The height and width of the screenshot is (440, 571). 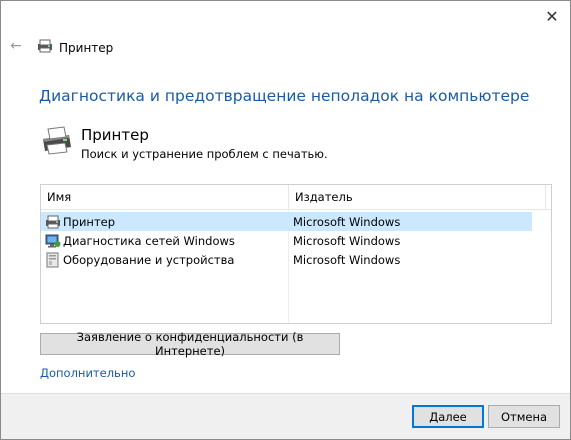 I want to click on advanced-link: Дополнительно, so click(x=87, y=373).